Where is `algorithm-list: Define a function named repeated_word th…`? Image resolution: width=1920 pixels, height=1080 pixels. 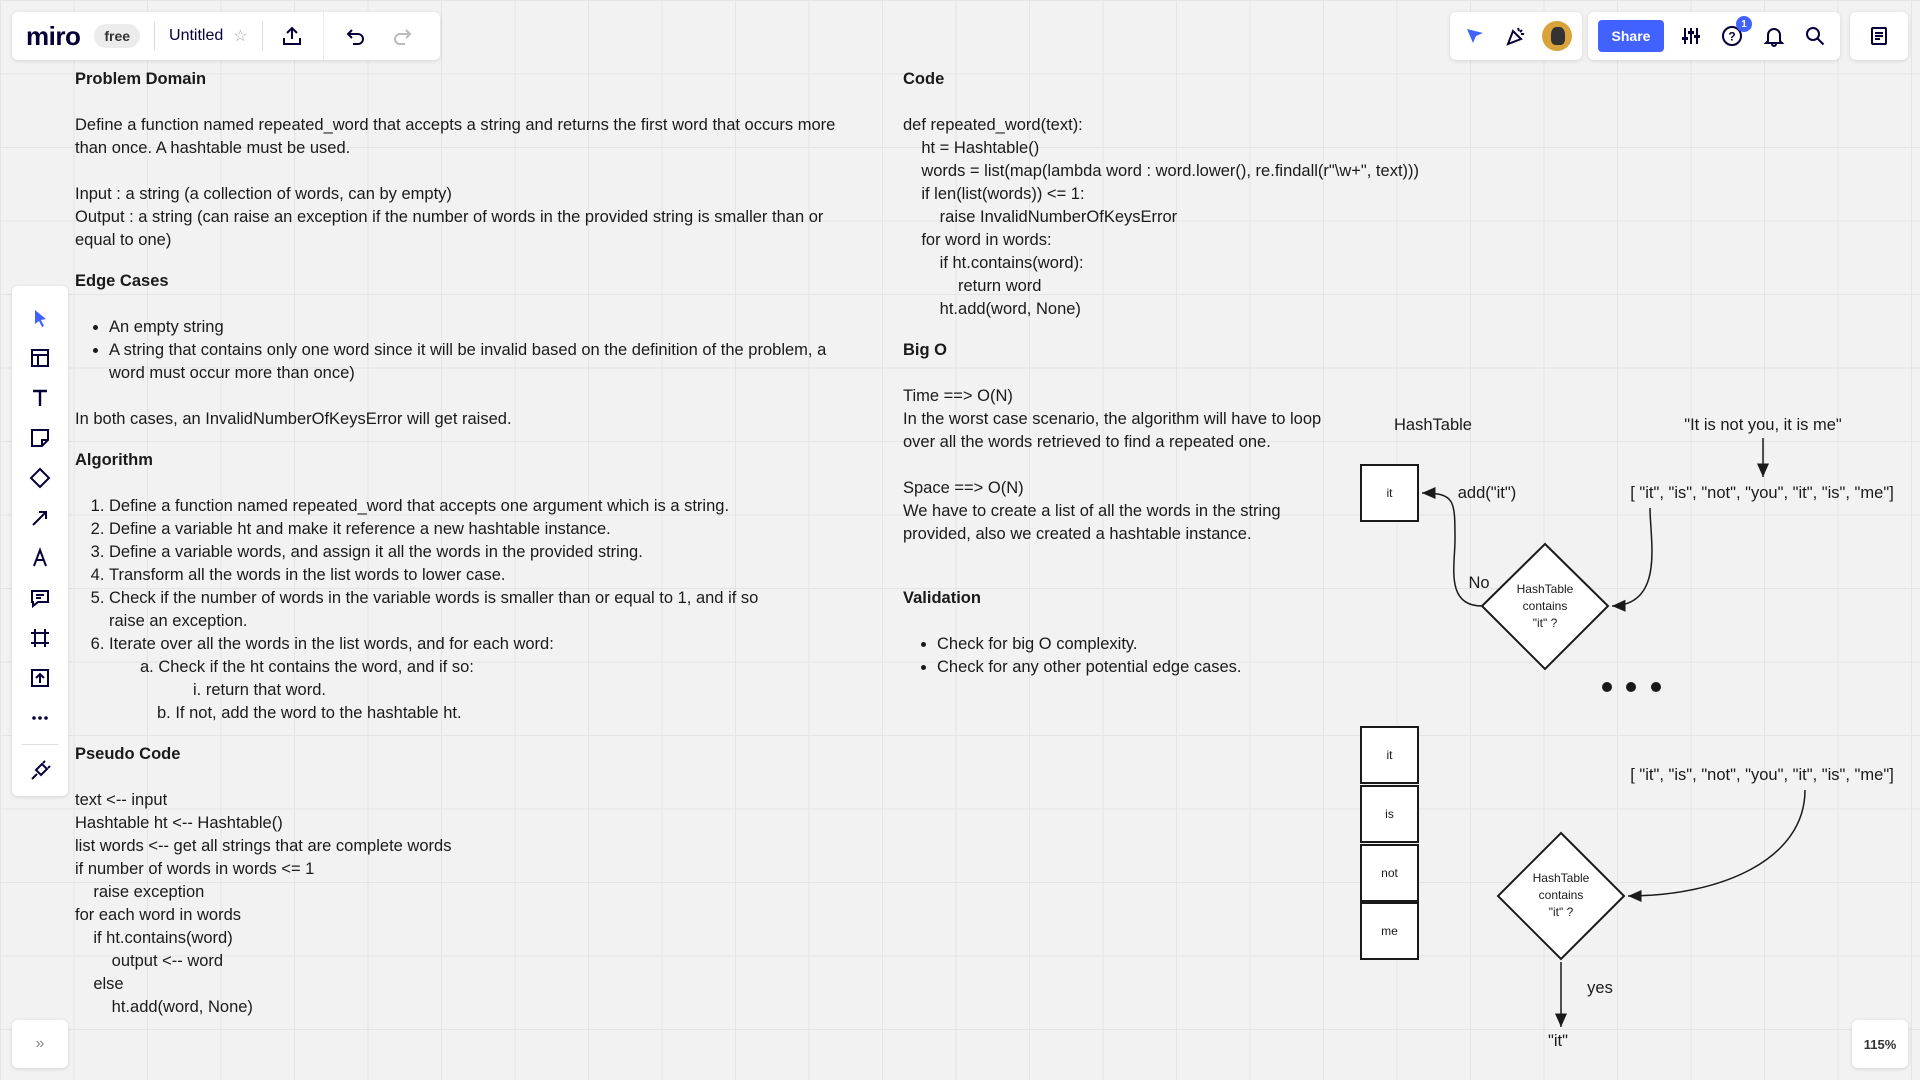
algorithm-list: Define a function named repeated_word th… is located at coordinates (425, 575).